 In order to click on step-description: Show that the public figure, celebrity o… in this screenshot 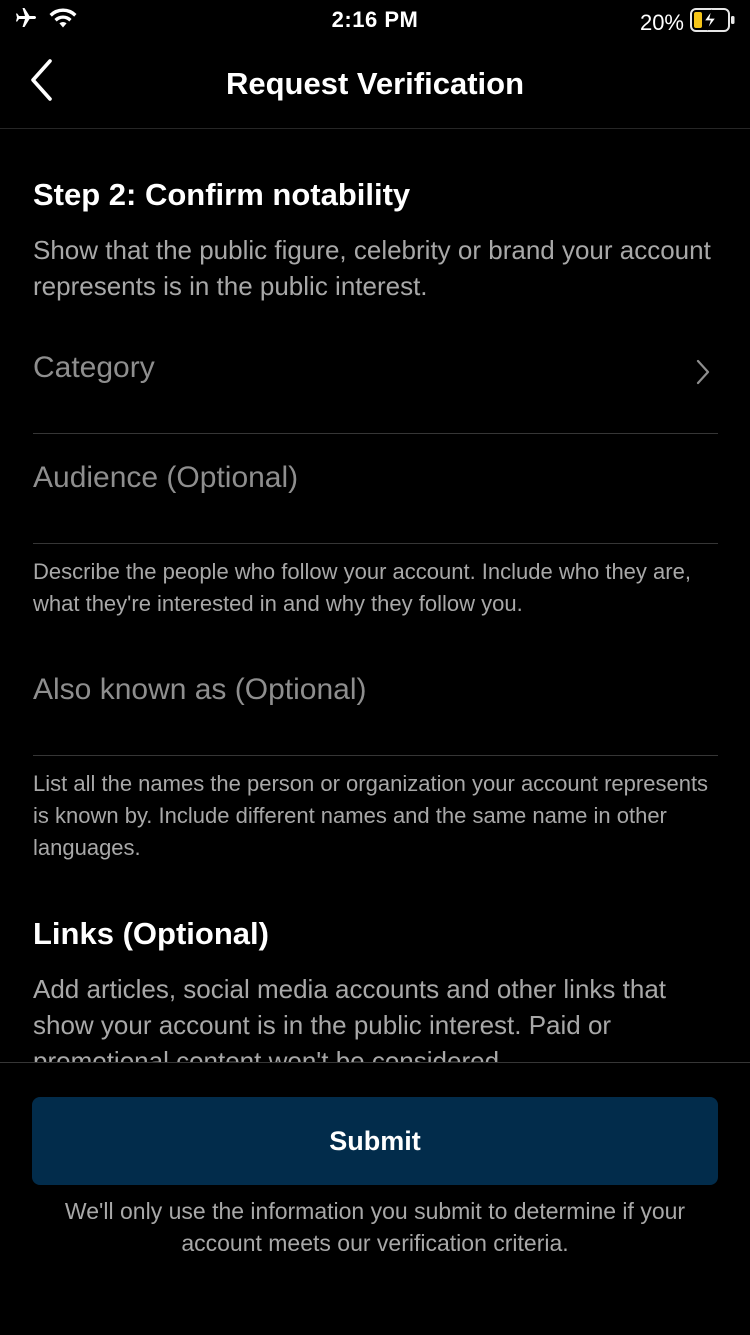, I will do `click(372, 268)`.